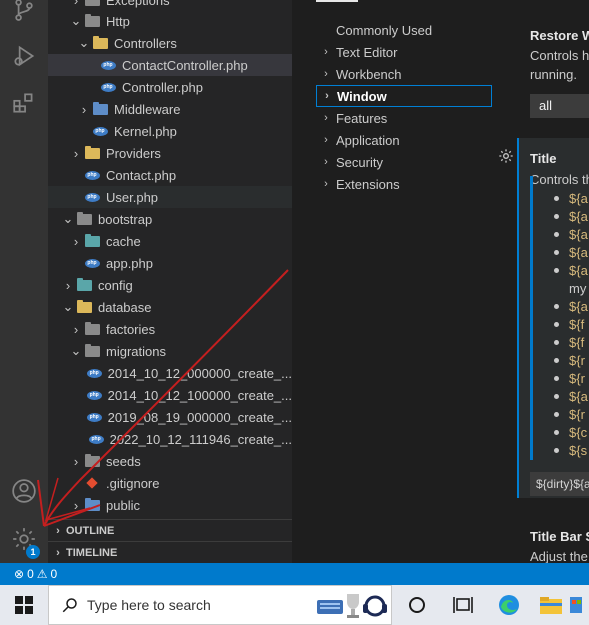 Image resolution: width=589 pixels, height=625 pixels. I want to click on tree-folder-row: ⌄ database, so click(170, 307).